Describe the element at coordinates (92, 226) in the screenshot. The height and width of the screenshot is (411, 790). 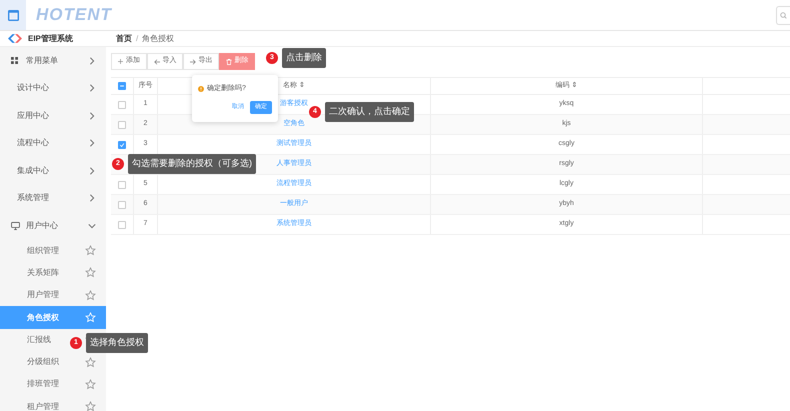
I see `chevron-down-icon` at that location.